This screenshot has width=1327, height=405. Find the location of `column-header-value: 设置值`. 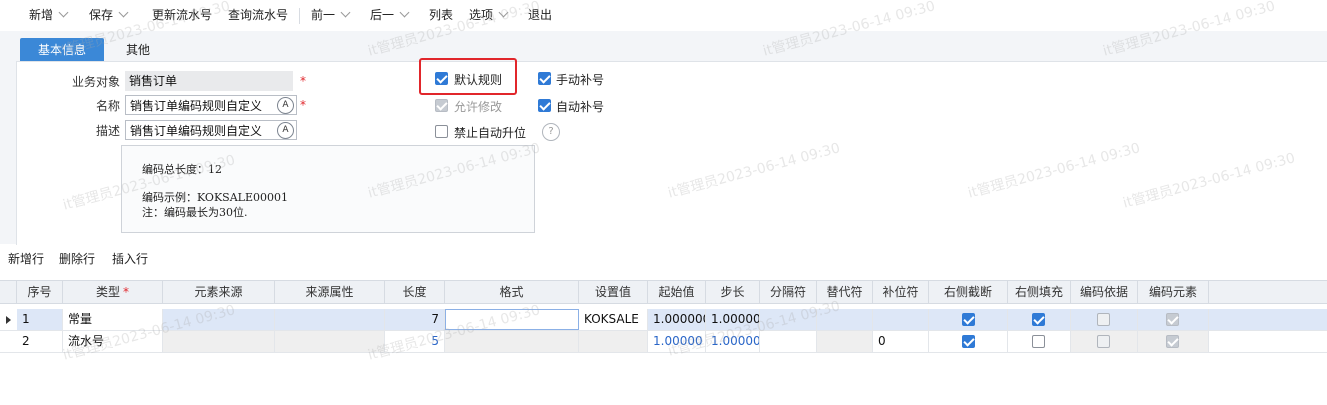

column-header-value: 设置值 is located at coordinates (613, 292).